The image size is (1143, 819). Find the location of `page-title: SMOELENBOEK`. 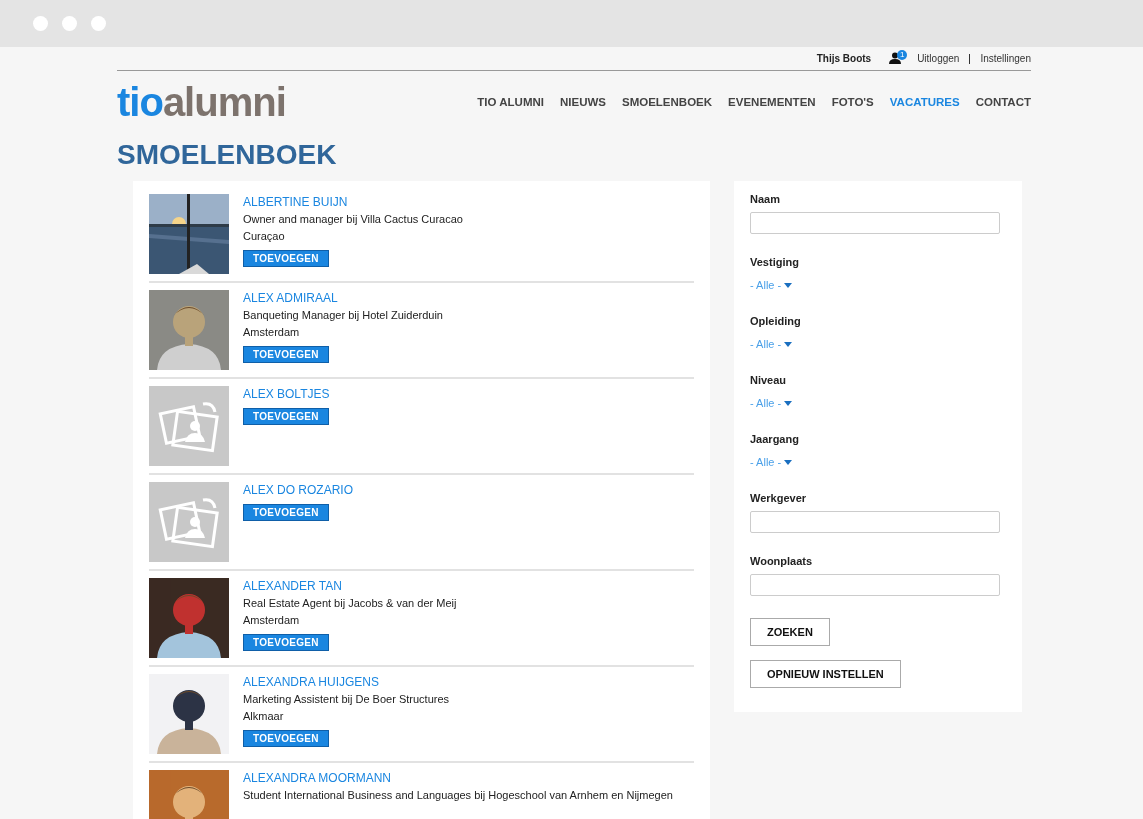

page-title: SMOELENBOEK is located at coordinates (227, 155).